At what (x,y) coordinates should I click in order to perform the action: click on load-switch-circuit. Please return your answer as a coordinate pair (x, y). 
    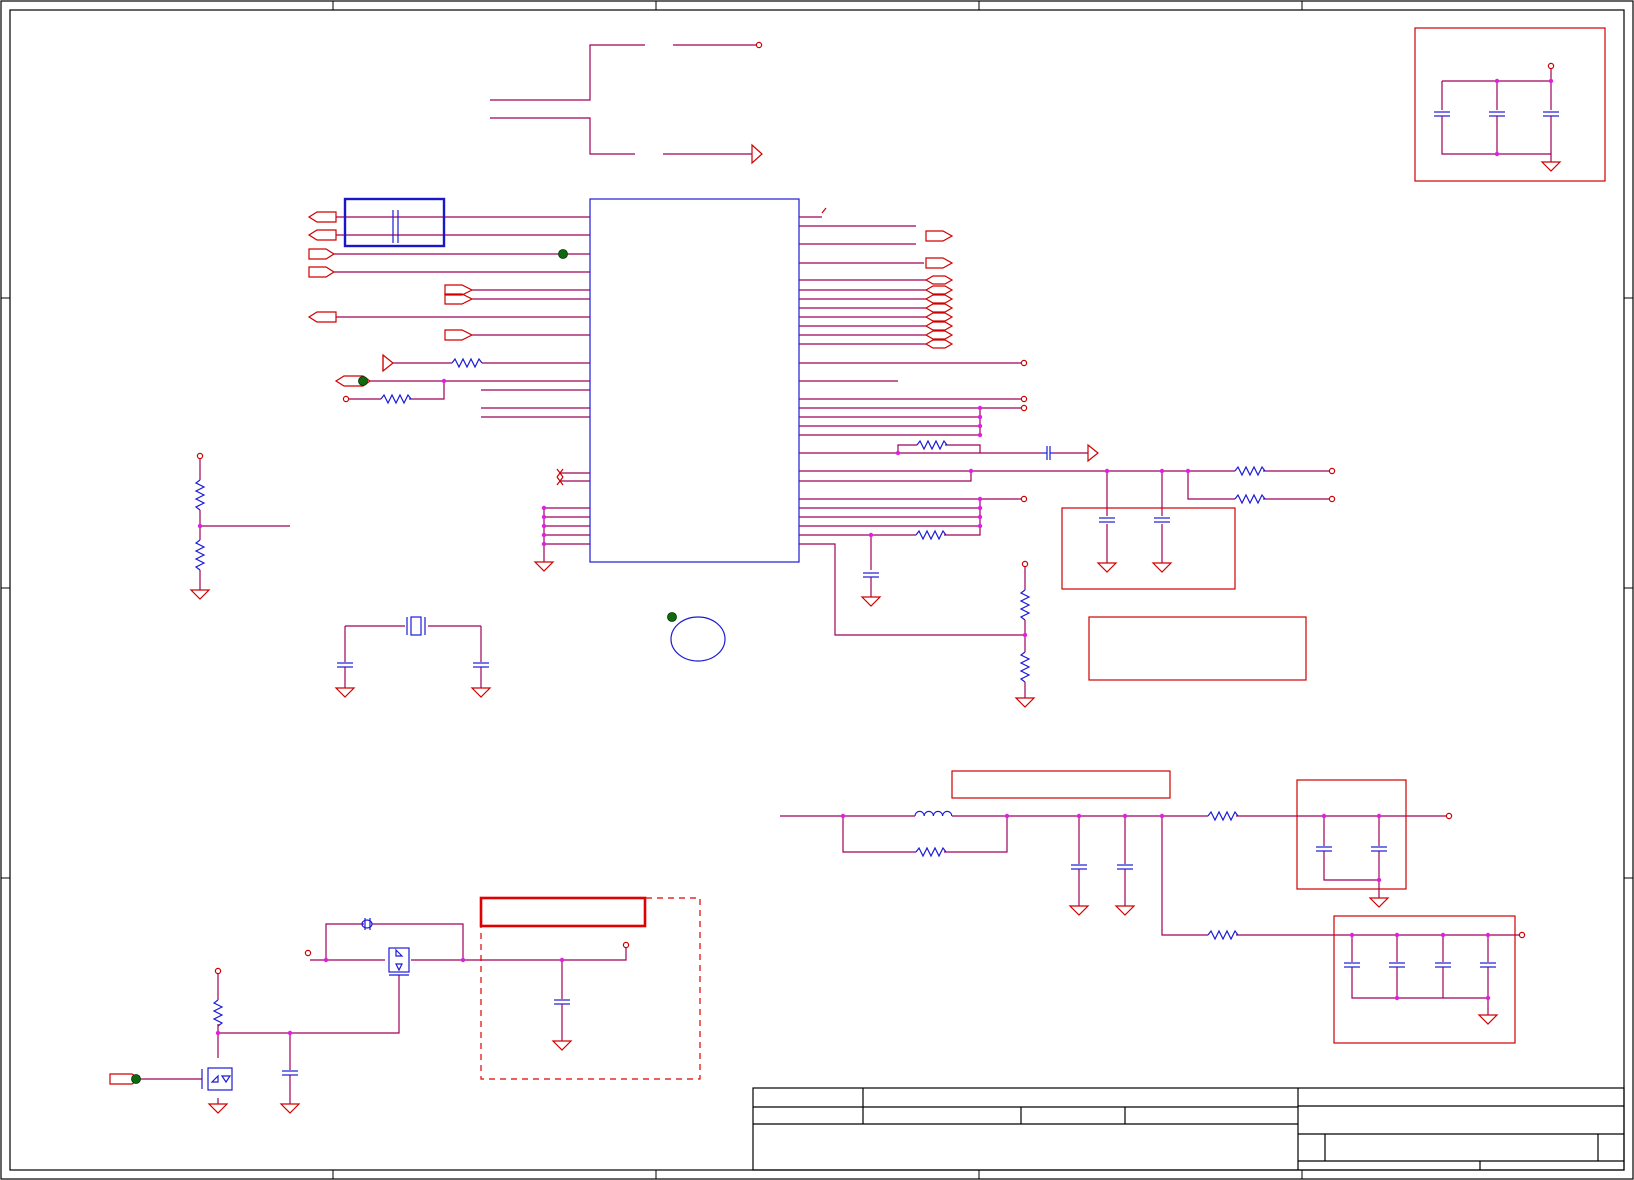
    Looking at the image, I should click on (369, 1018).